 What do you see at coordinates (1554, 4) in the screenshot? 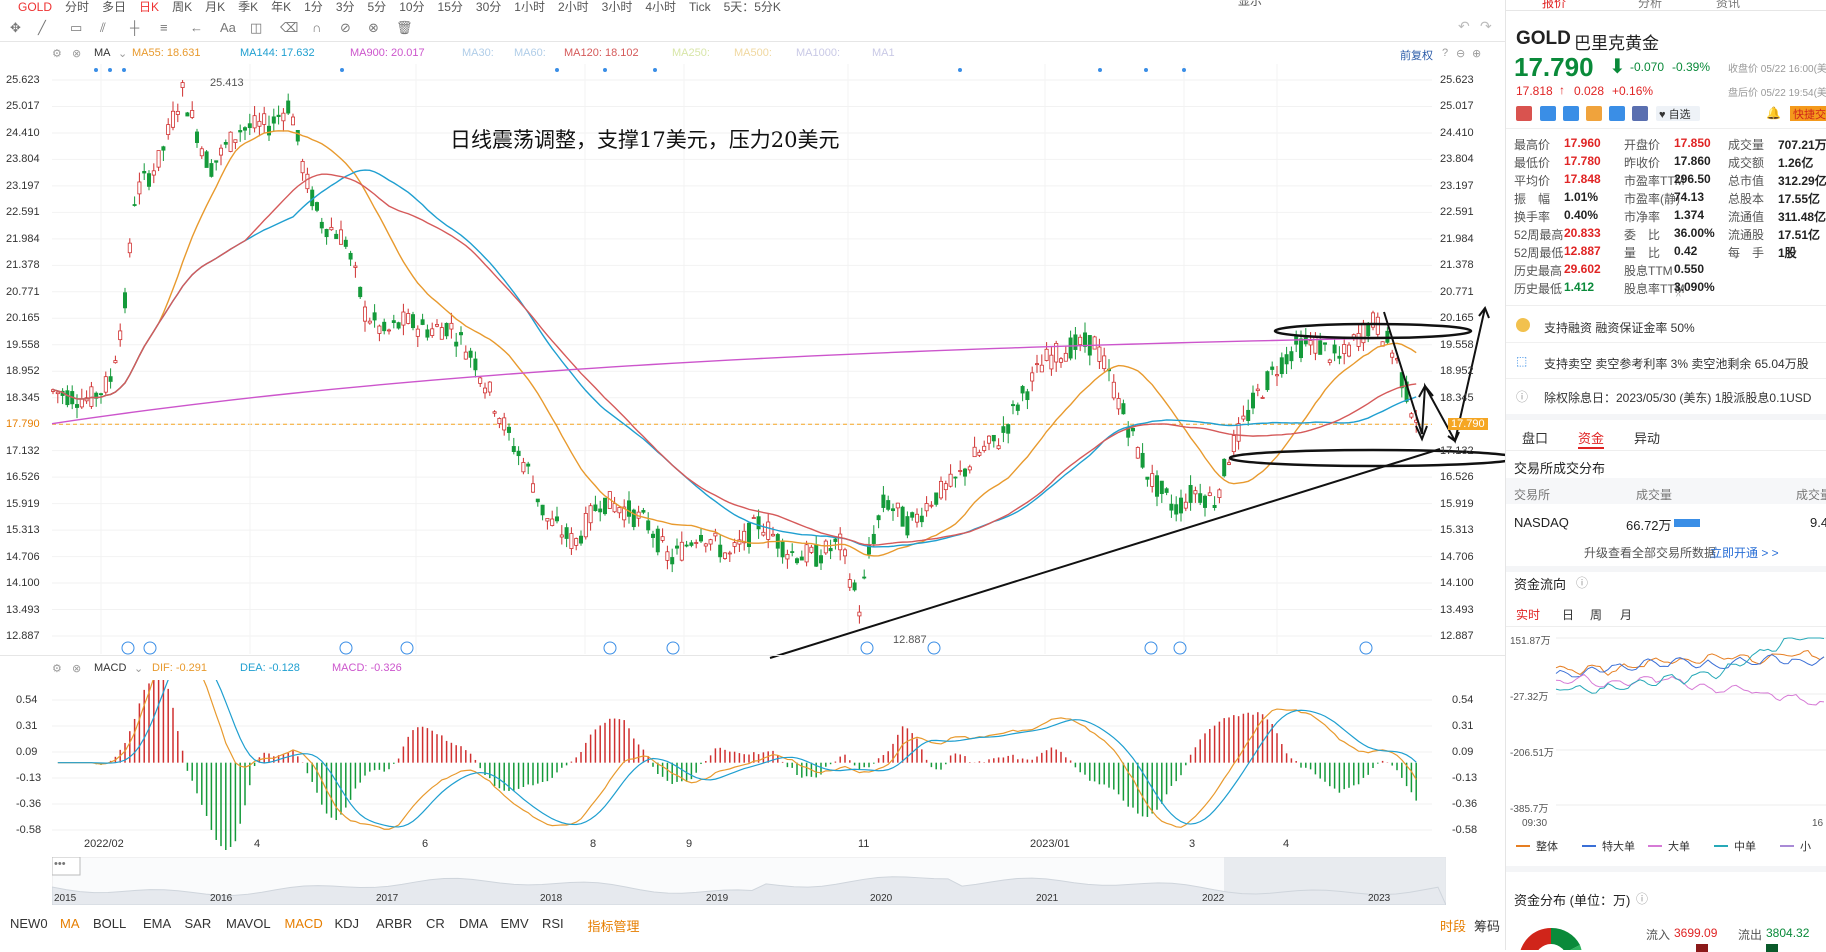
I see `tab-quote: 报价` at bounding box center [1554, 4].